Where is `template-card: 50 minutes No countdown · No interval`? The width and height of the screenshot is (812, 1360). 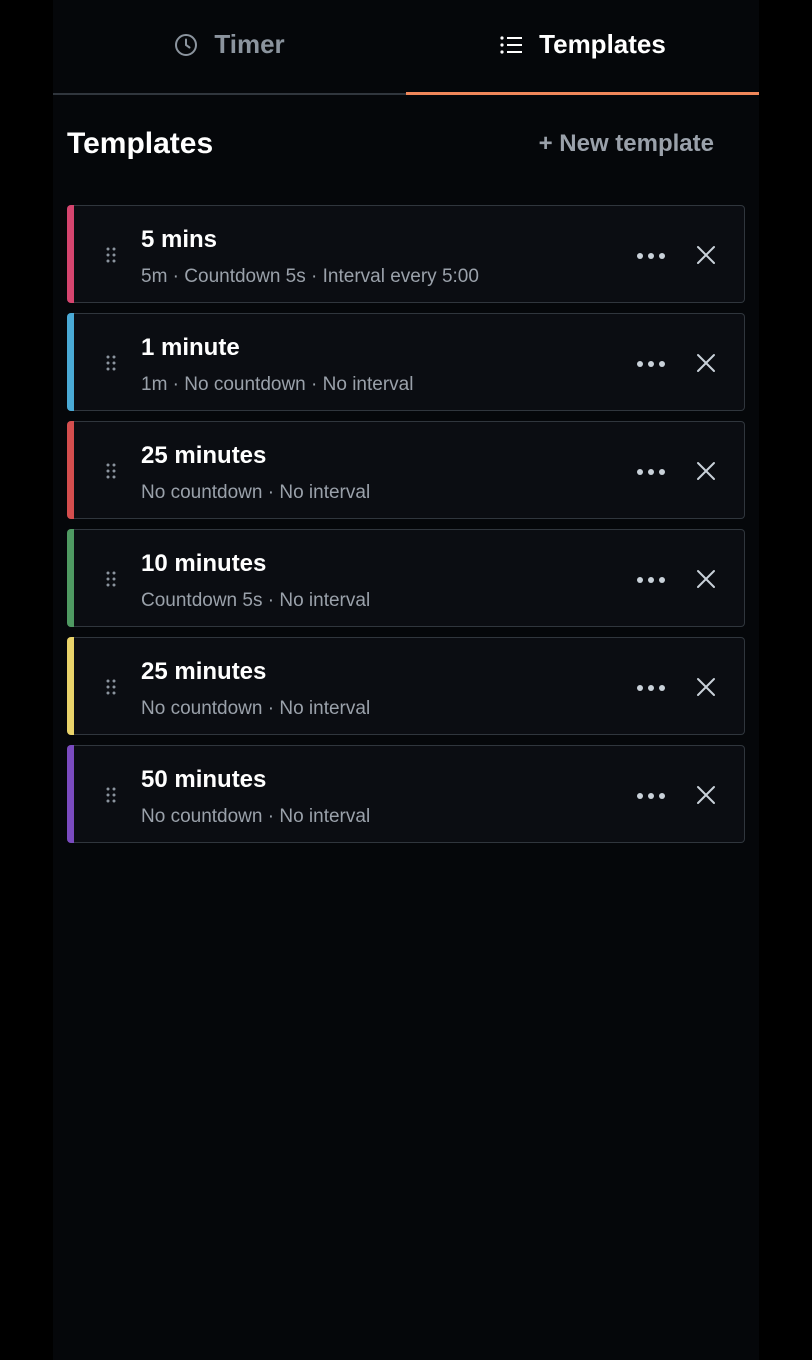 template-card: 50 minutes No countdown · No interval is located at coordinates (406, 794).